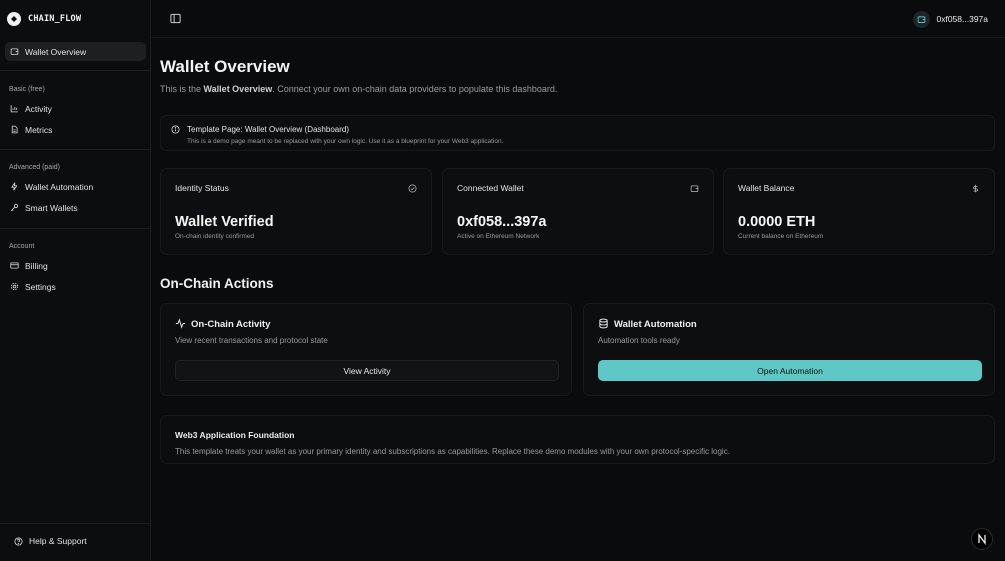  I want to click on brand-logo-icon, so click(14, 19).